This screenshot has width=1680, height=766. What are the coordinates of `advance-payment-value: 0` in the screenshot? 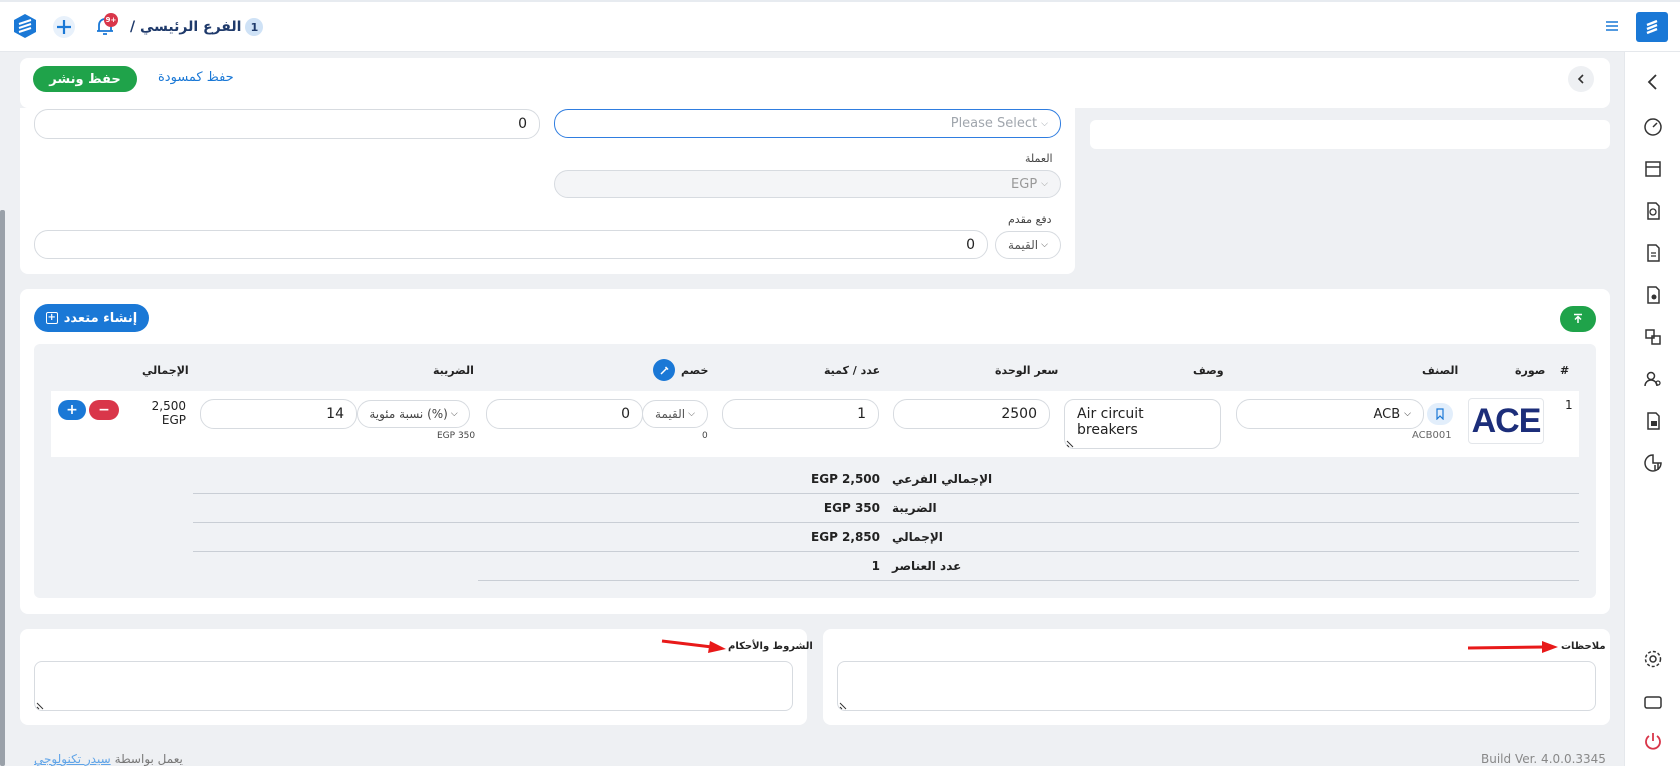 It's located at (970, 244).